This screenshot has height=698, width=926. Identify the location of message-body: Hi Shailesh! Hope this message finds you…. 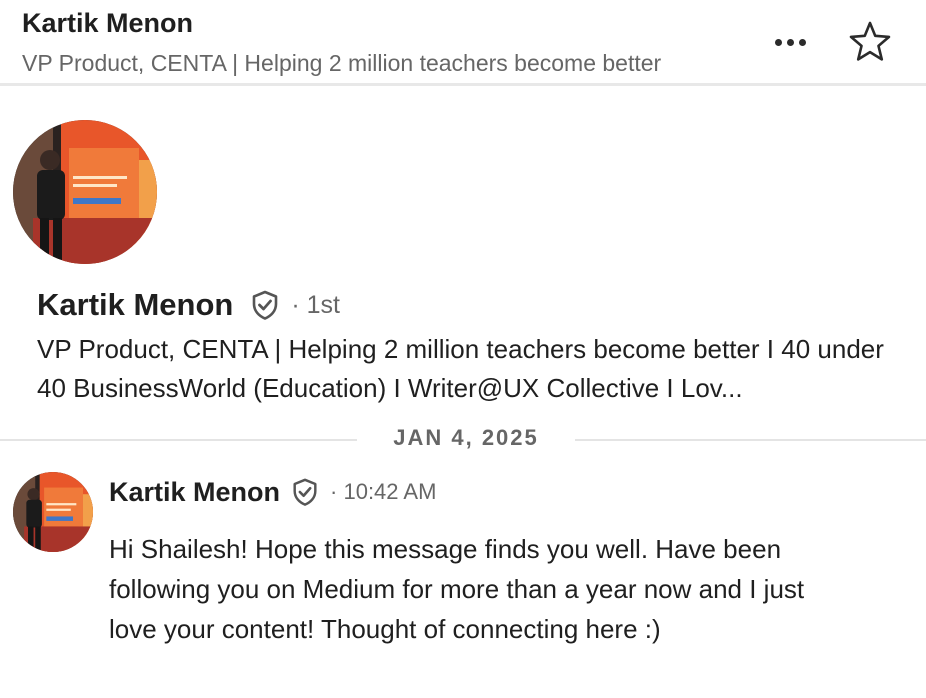
(457, 589).